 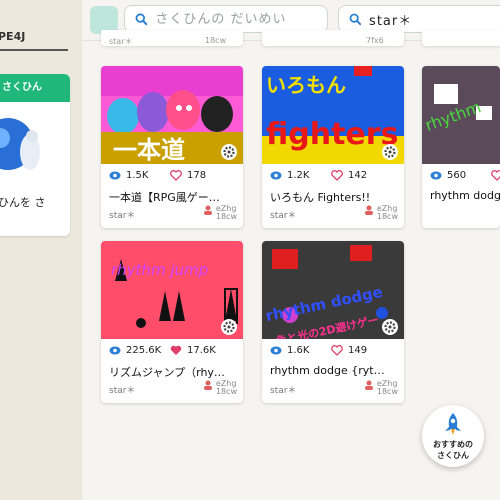 What do you see at coordinates (157, 175) in the screenshot?
I see `project-stats: 1.5K 178` at bounding box center [157, 175].